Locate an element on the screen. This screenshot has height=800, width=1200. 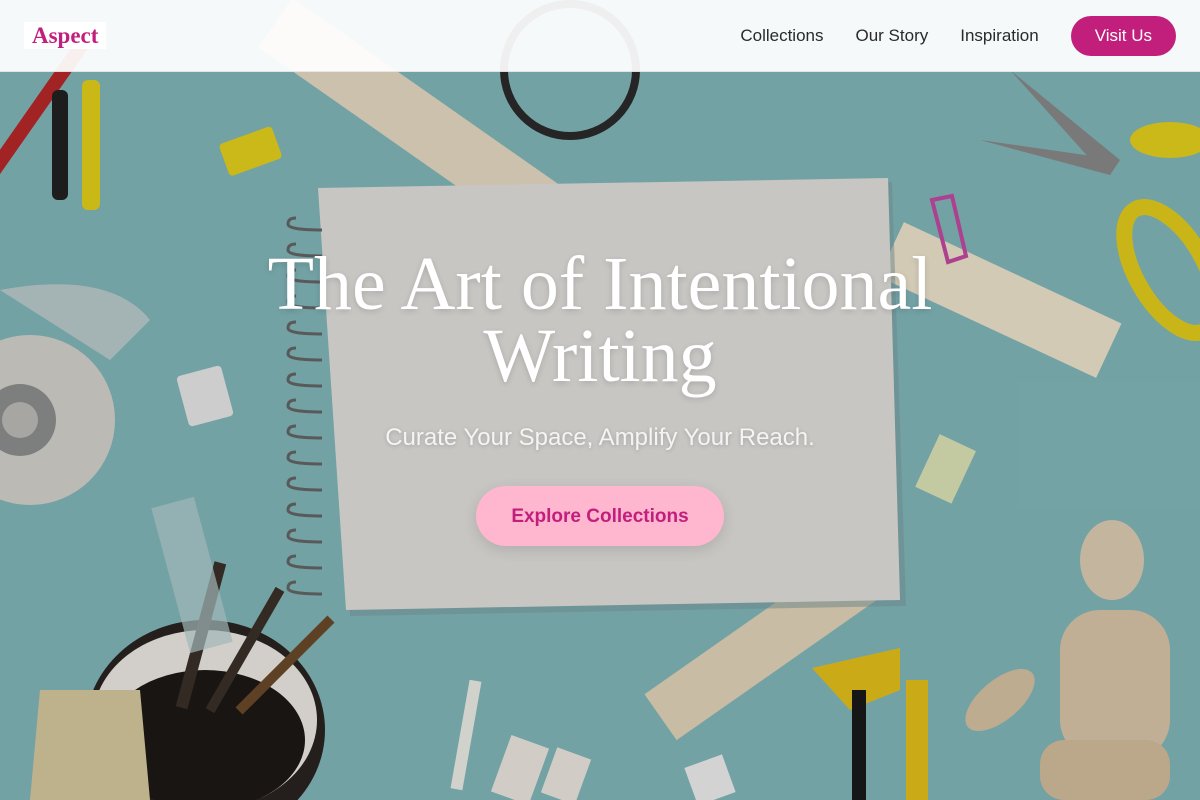
visit-us-button: Visit Us is located at coordinates (1123, 36).